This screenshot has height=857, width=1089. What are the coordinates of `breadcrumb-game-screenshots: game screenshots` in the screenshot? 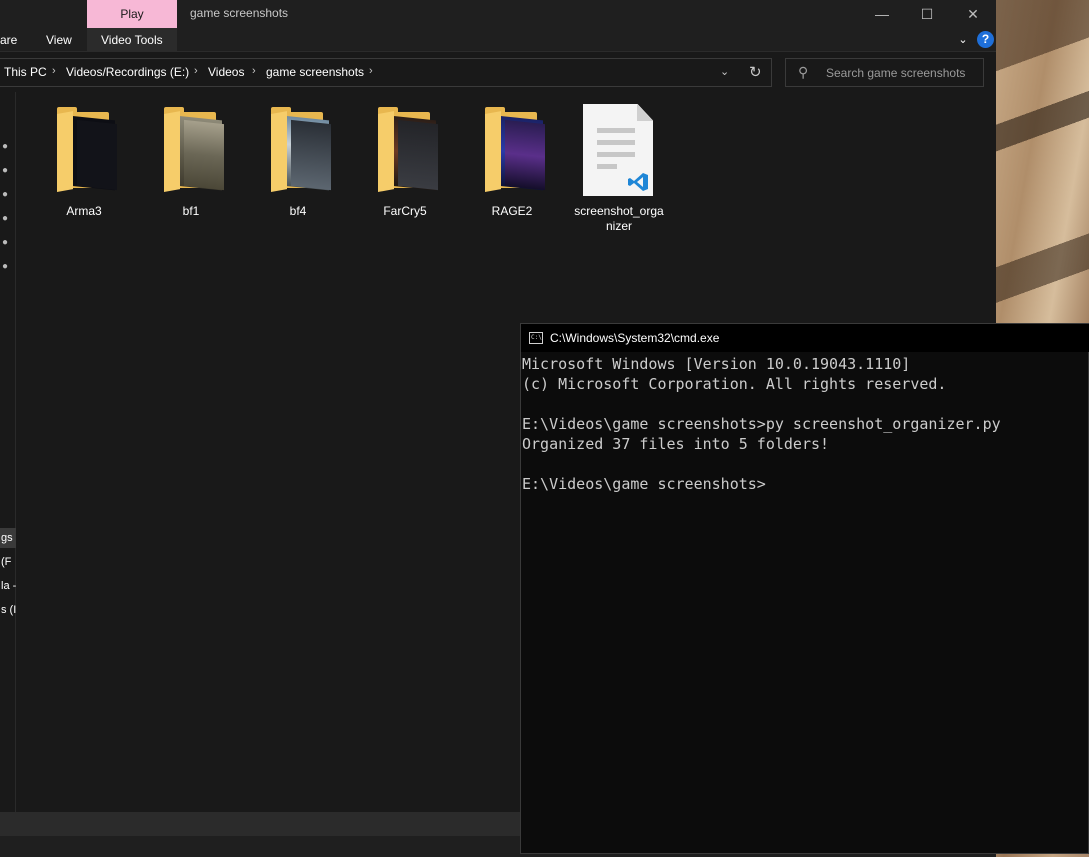 It's located at (315, 72).